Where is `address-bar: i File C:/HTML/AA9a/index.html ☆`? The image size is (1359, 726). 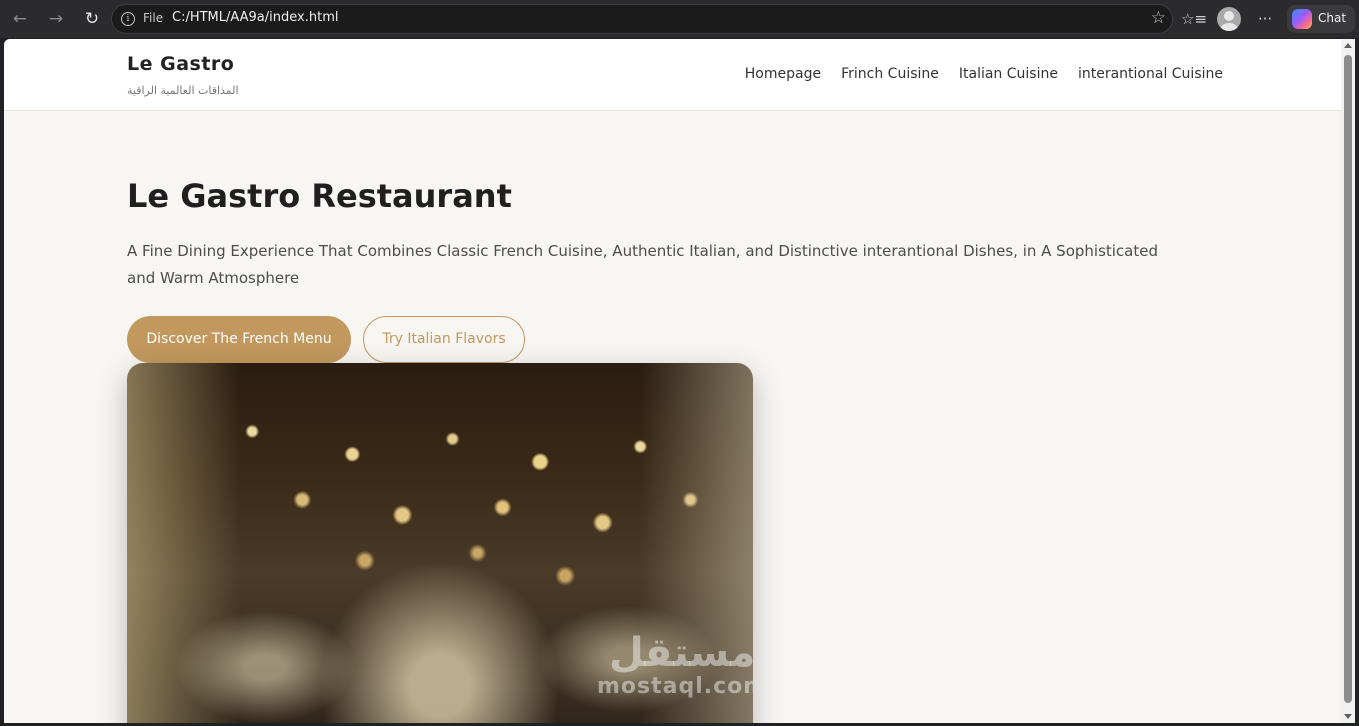
address-bar: i File C:/HTML/AA9a/index.html ☆ is located at coordinates (642, 19).